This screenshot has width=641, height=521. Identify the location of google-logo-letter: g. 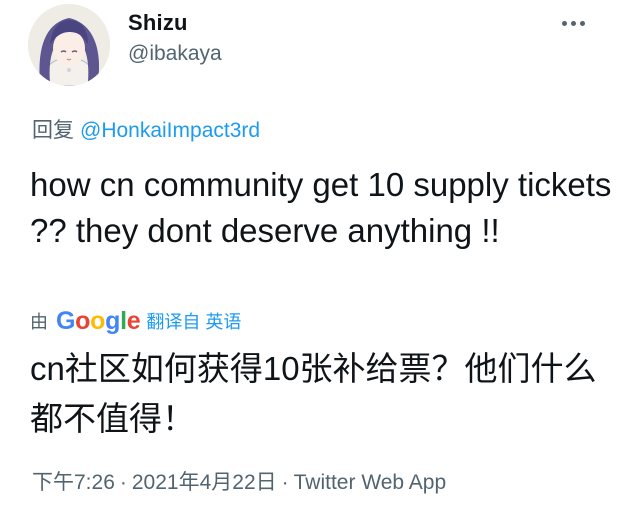
(113, 320).